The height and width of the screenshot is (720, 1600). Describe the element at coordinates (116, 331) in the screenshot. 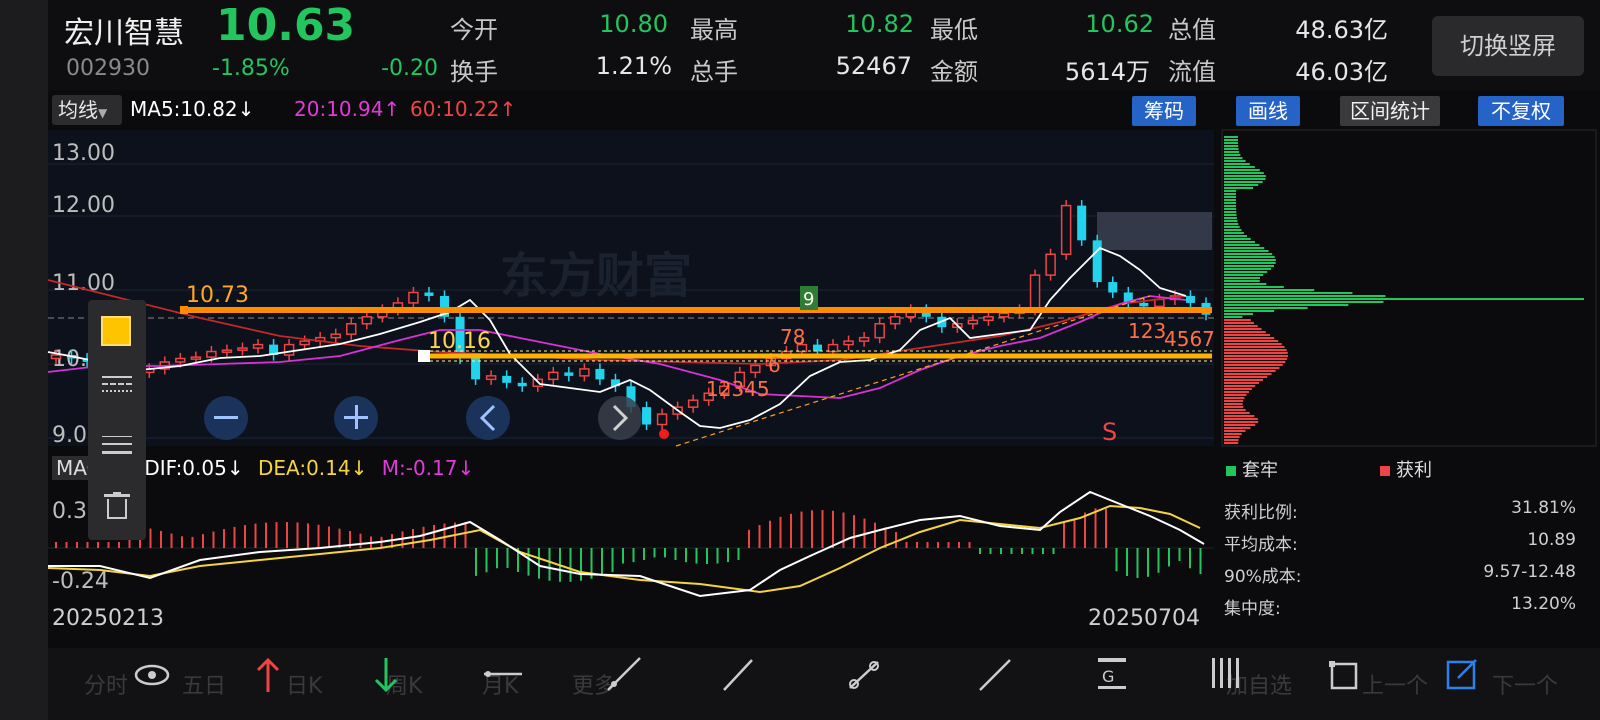

I see `color-picker-button` at that location.